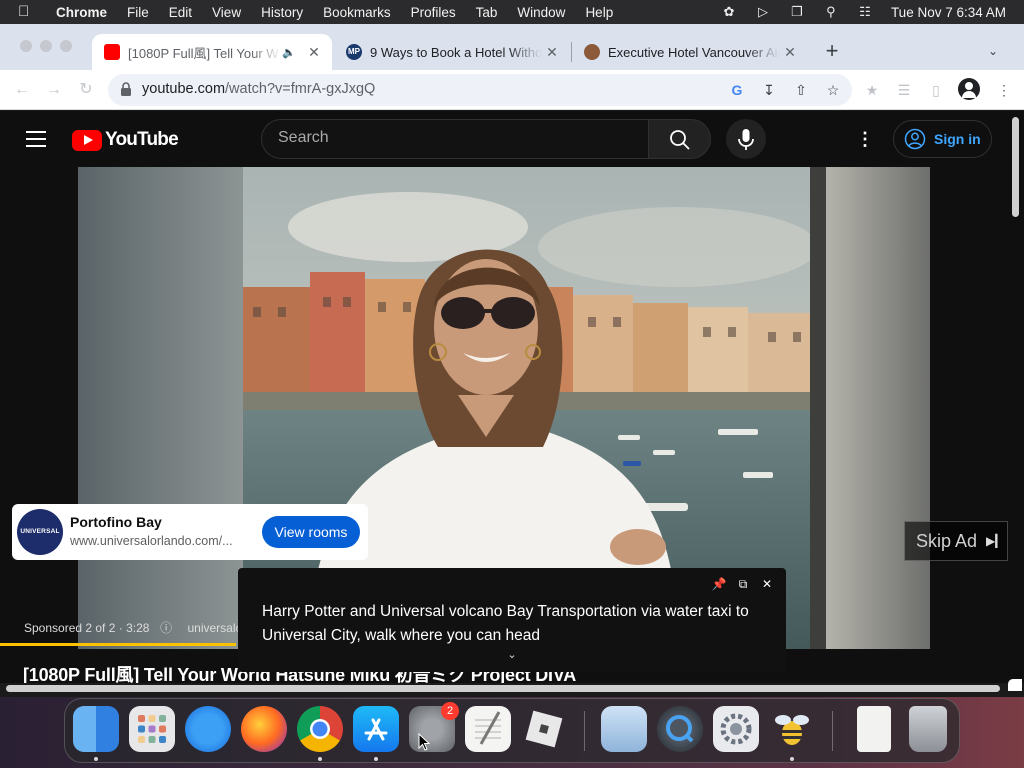 The image size is (1024, 768). Describe the element at coordinates (872, 90) in the screenshot. I see `extension-icon: ★` at that location.